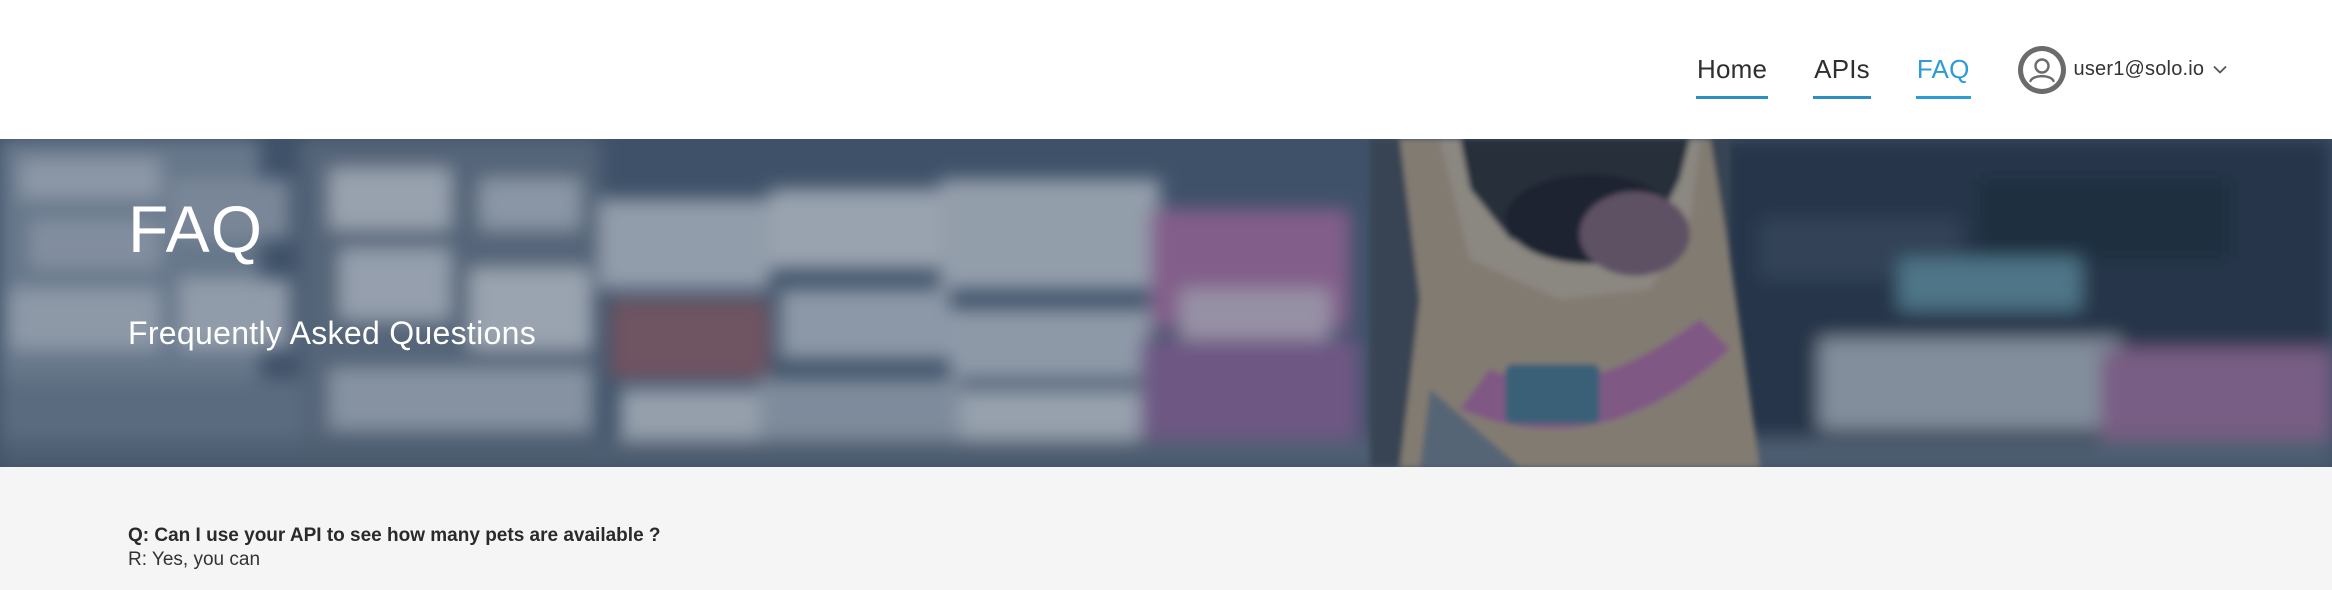  What do you see at coordinates (2220, 70) in the screenshot?
I see `chevron-down-icon` at bounding box center [2220, 70].